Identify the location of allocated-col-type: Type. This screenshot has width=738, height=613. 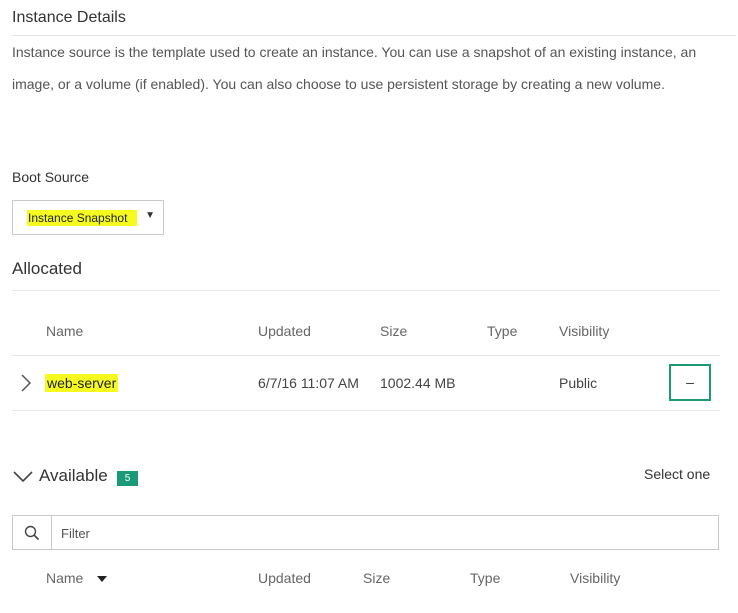
(502, 331).